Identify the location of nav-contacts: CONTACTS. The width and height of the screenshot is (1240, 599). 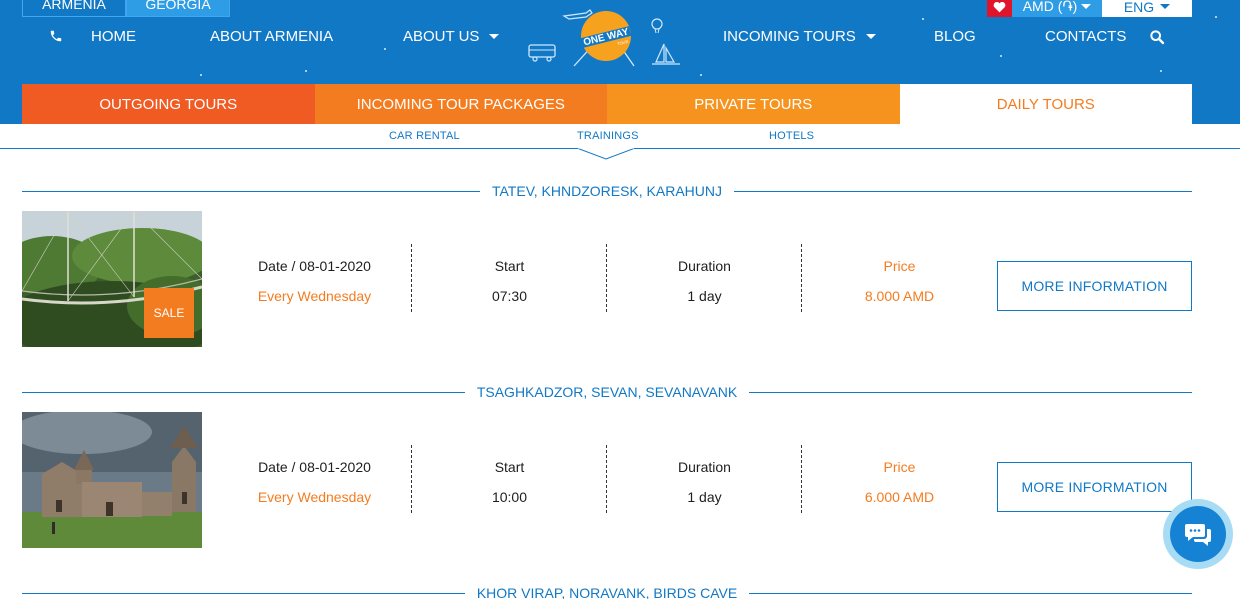
(1085, 36).